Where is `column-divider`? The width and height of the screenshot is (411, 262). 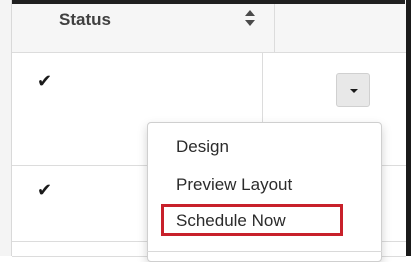
column-divider is located at coordinates (274, 26).